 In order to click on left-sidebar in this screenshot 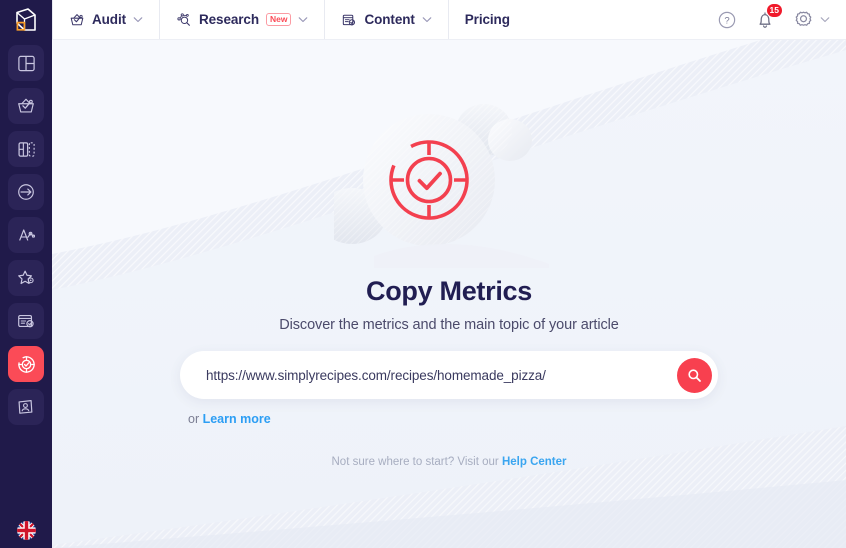, I will do `click(26, 274)`.